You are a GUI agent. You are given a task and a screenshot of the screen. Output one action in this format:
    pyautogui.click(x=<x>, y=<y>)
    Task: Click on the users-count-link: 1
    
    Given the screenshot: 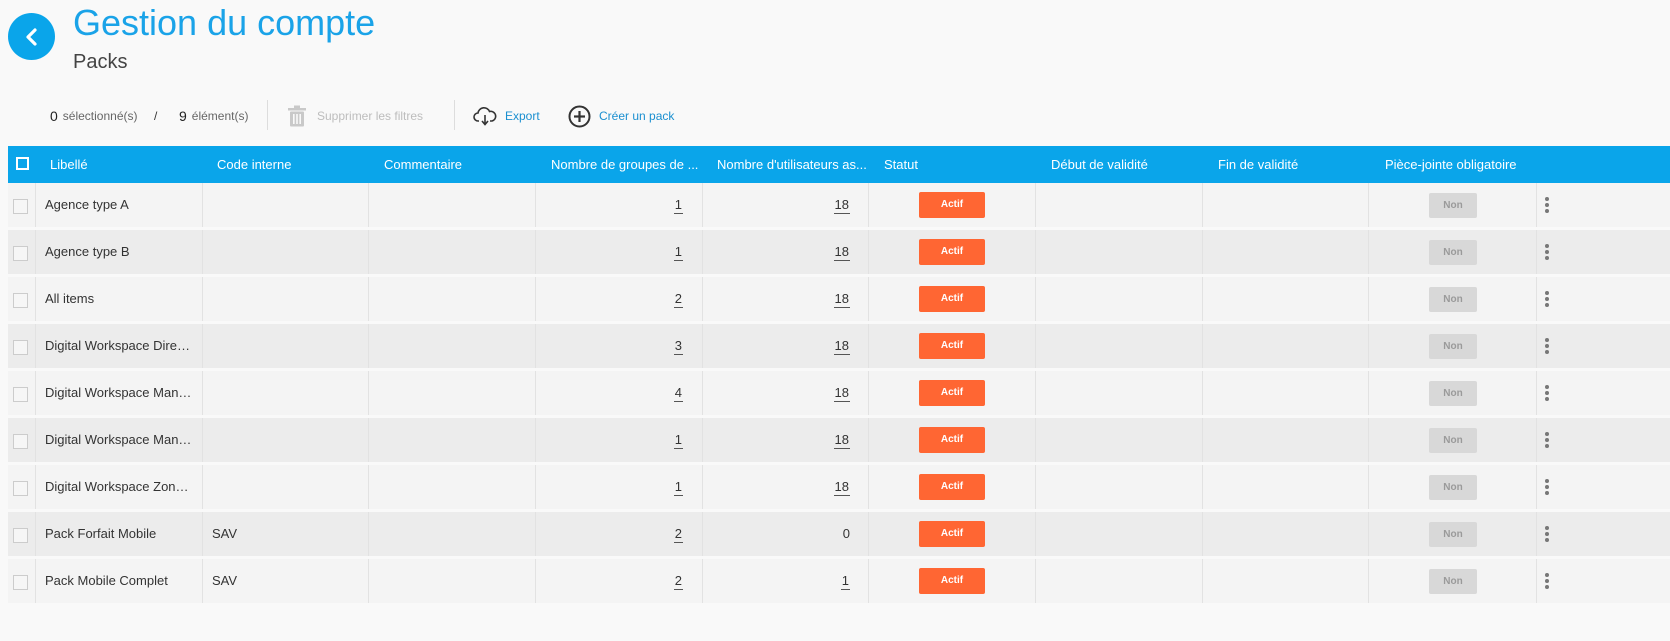 What is the action you would take?
    pyautogui.click(x=845, y=581)
    